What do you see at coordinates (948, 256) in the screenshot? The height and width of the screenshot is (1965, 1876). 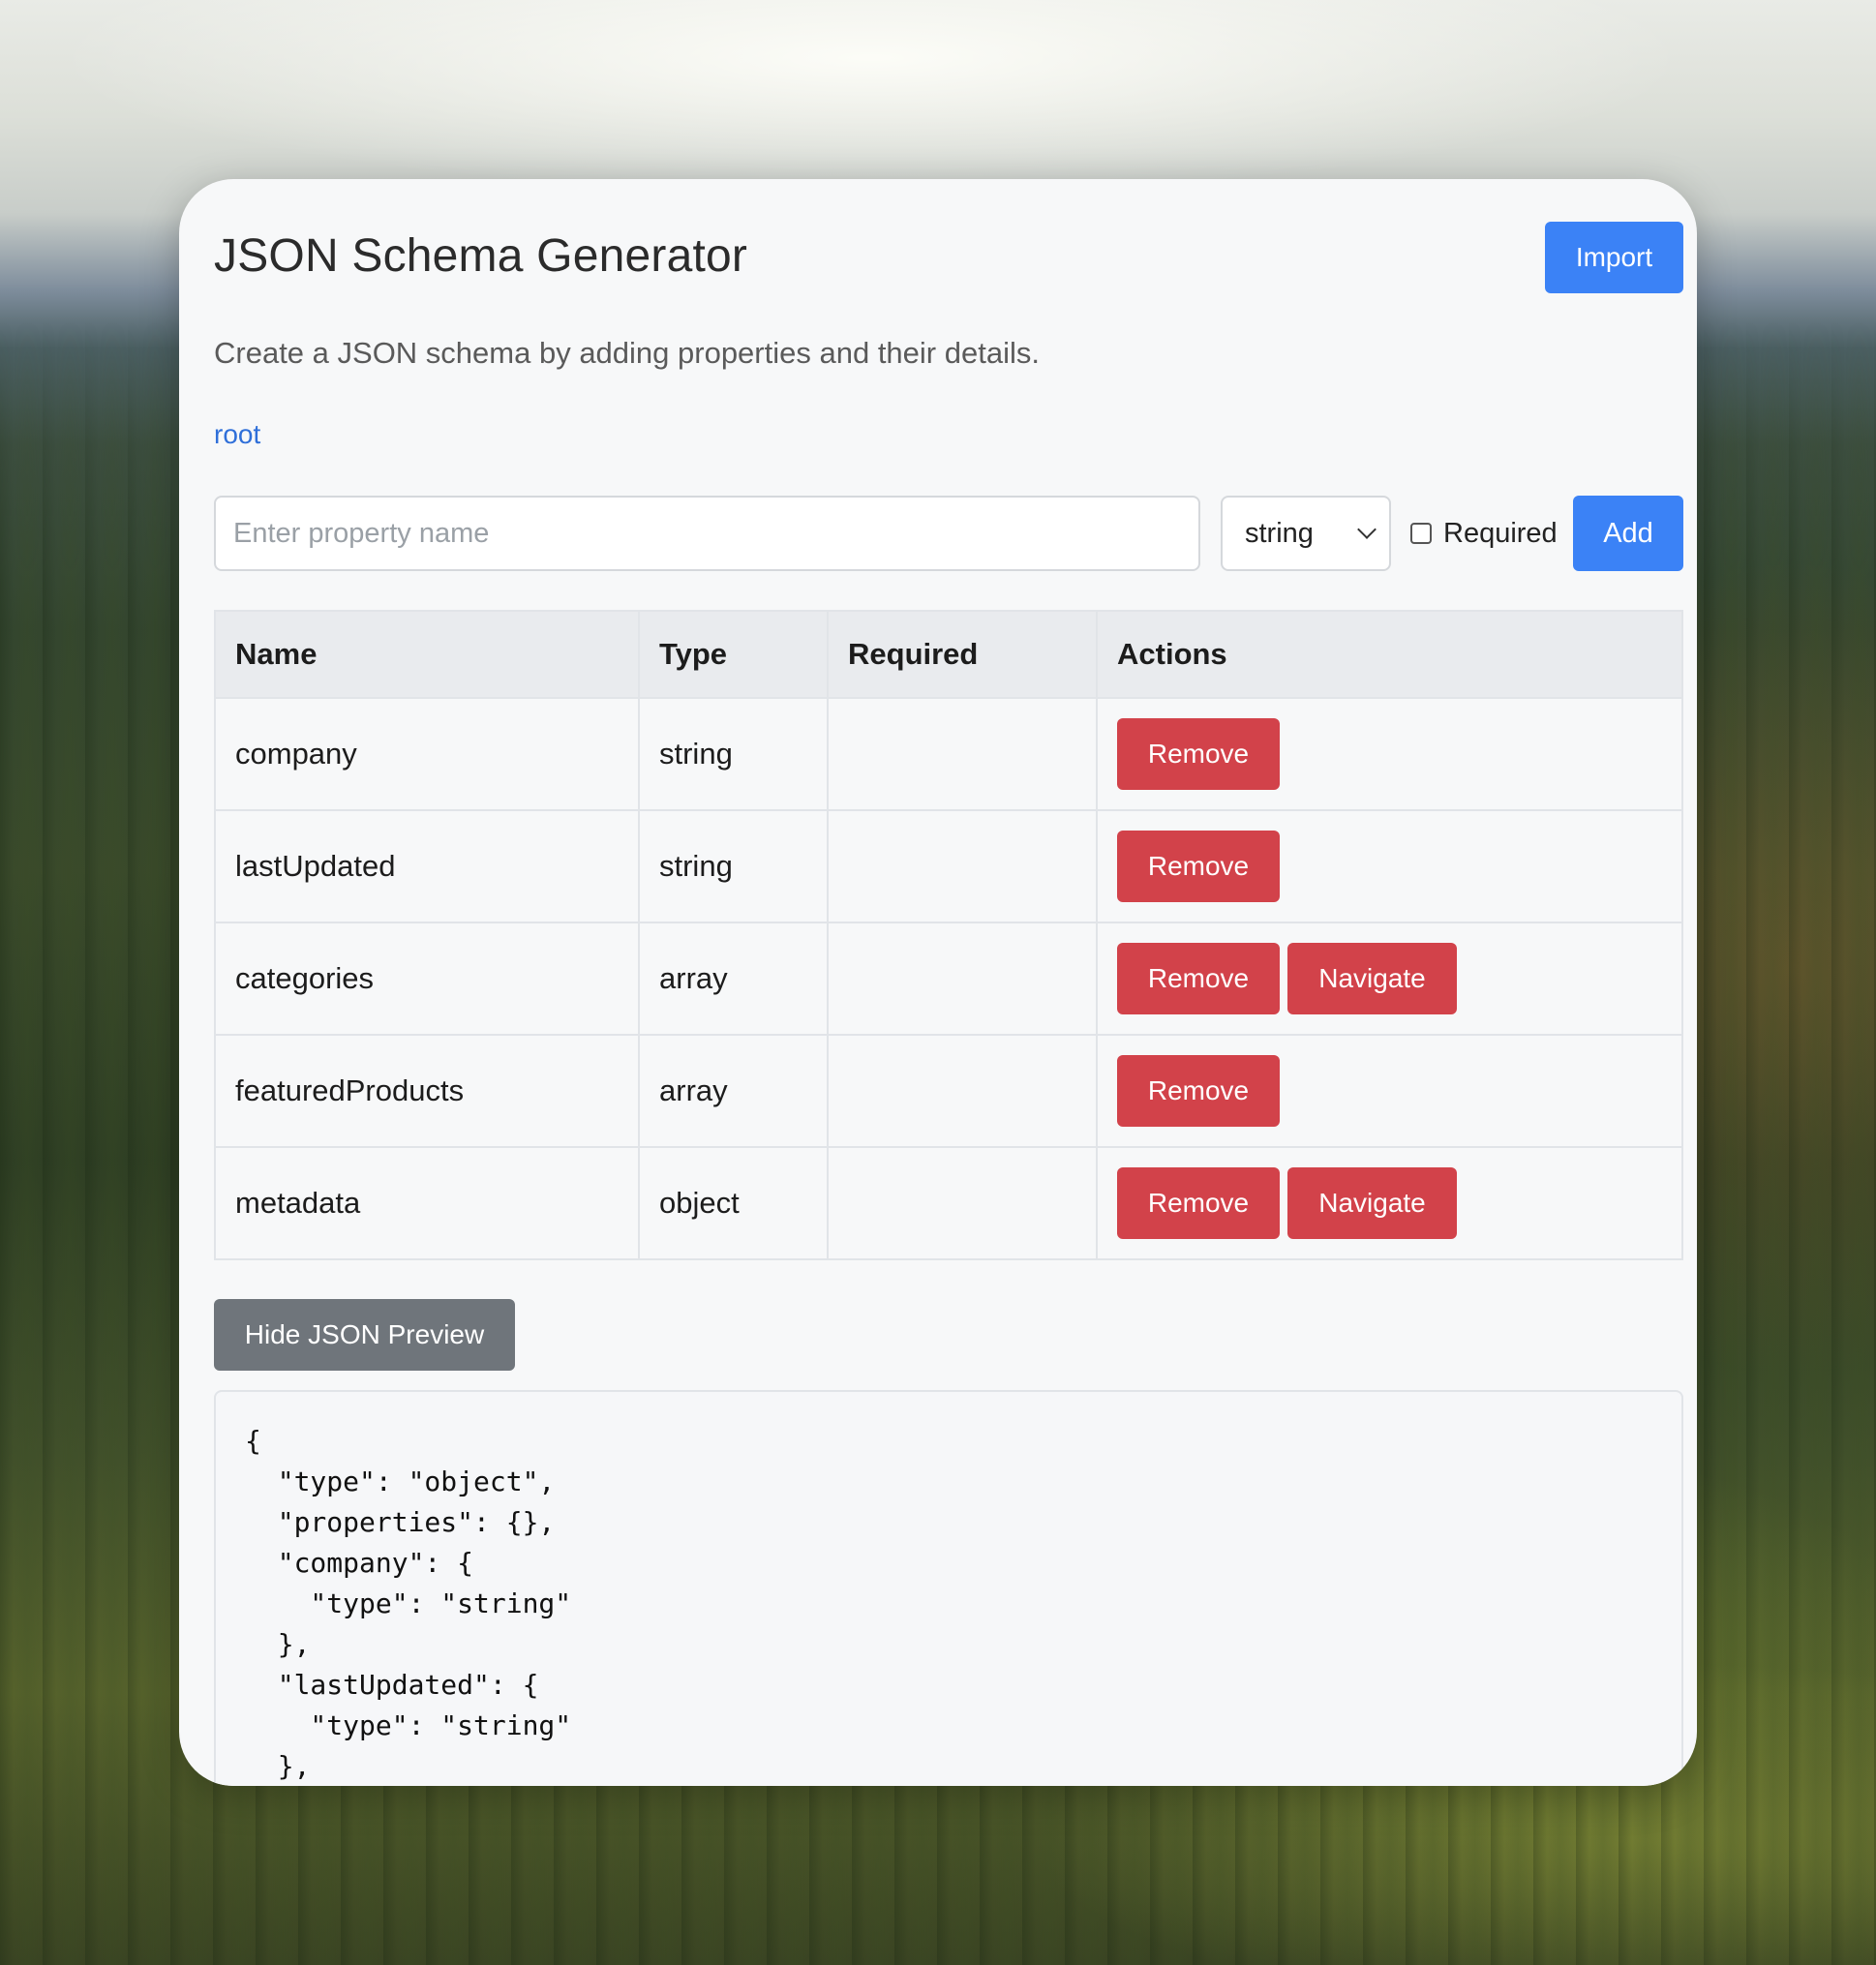 I see `panel-header: JSON Schema Generator Import` at bounding box center [948, 256].